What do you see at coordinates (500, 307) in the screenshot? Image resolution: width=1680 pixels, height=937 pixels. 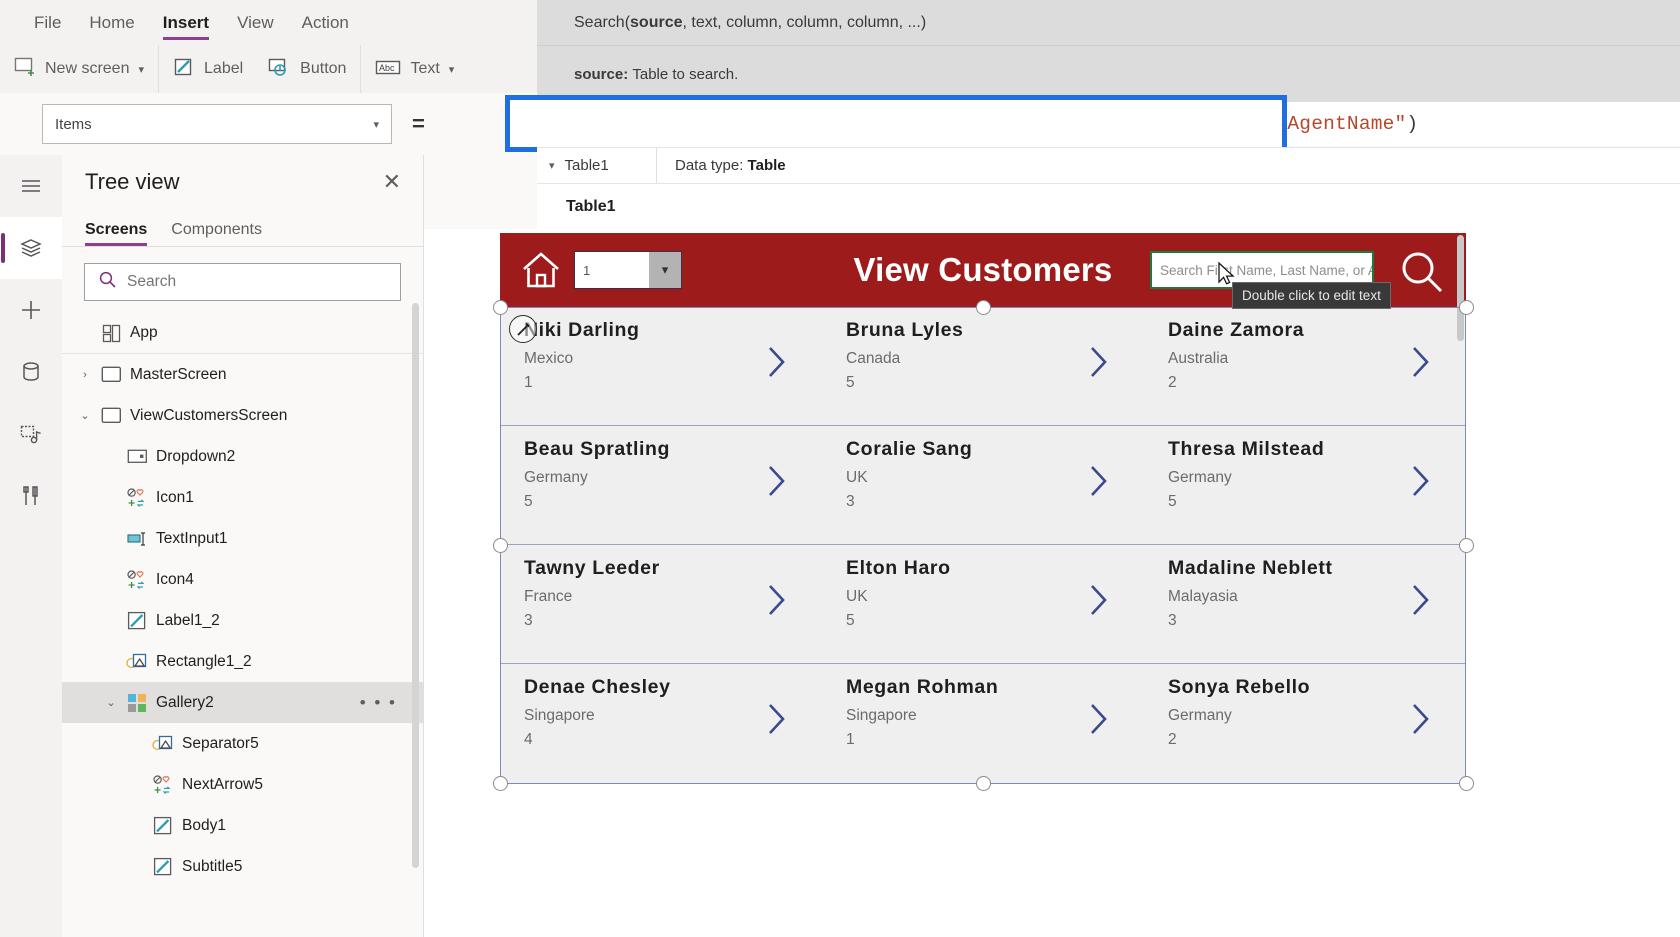 I see `resize-handle-top-left` at bounding box center [500, 307].